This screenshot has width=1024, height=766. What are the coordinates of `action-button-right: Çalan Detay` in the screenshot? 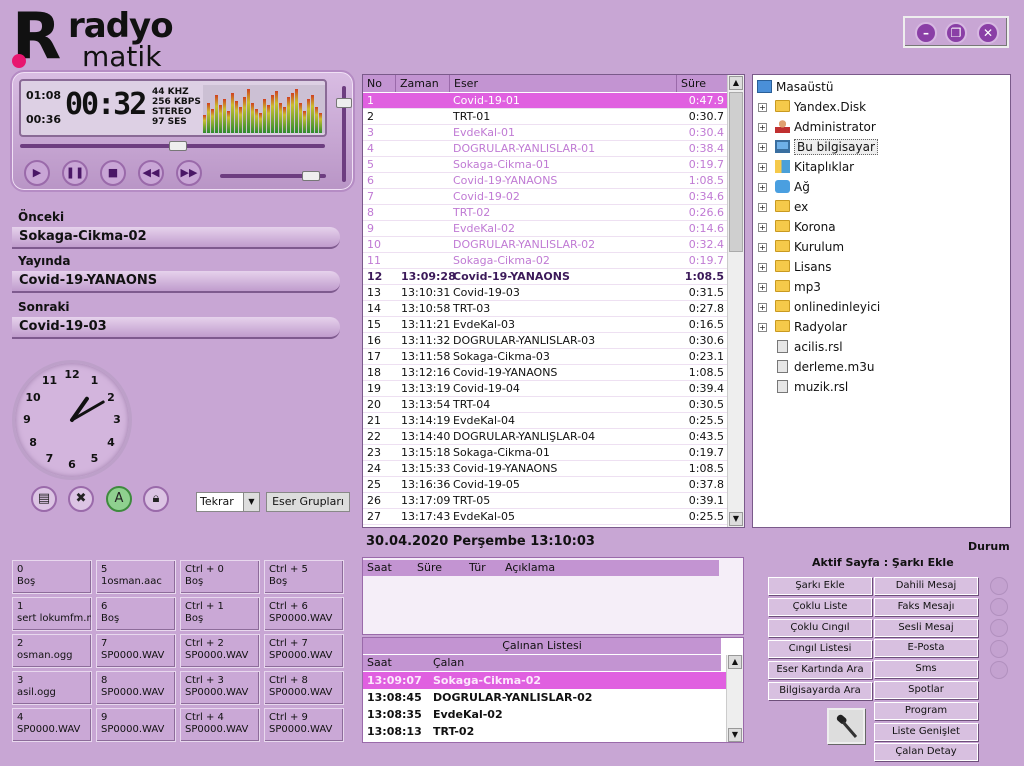 It's located at (926, 752).